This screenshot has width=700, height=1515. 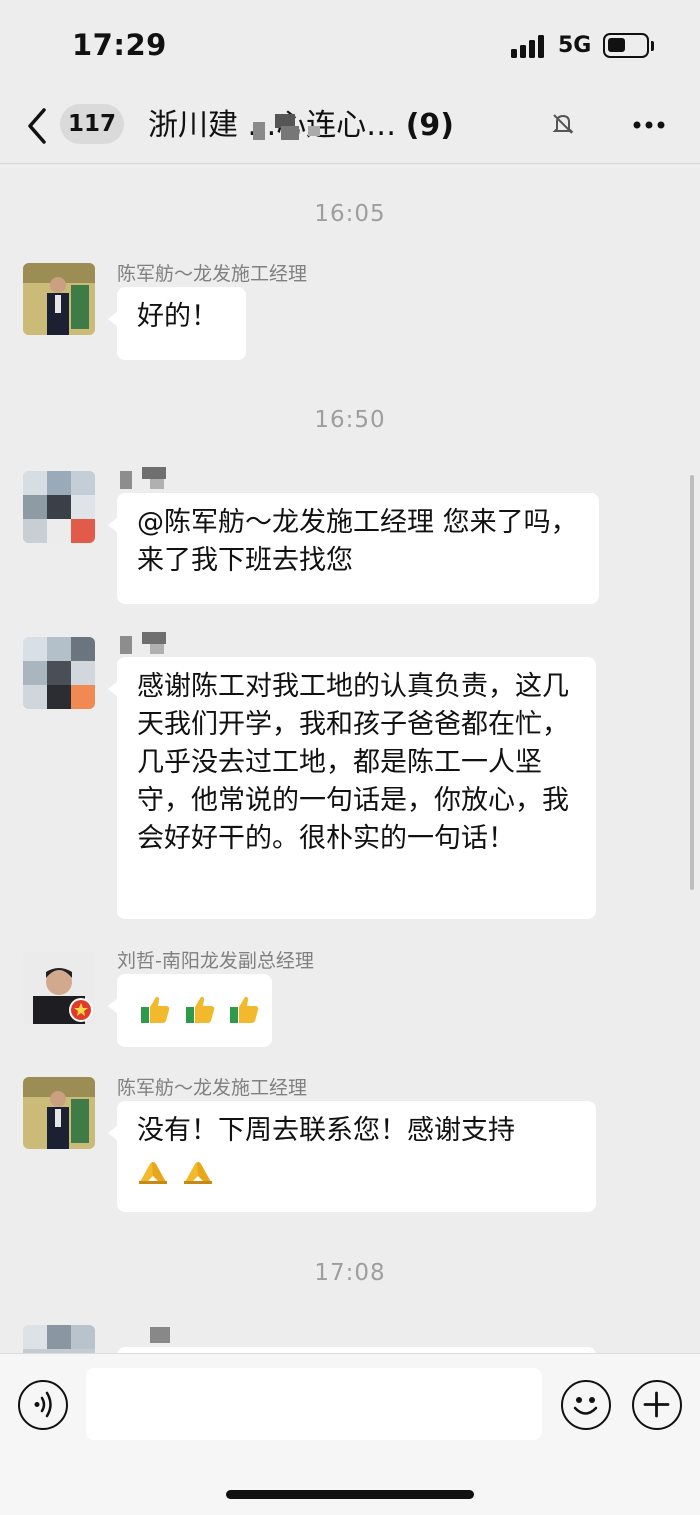 What do you see at coordinates (563, 124) in the screenshot?
I see `bell-slash-icon` at bounding box center [563, 124].